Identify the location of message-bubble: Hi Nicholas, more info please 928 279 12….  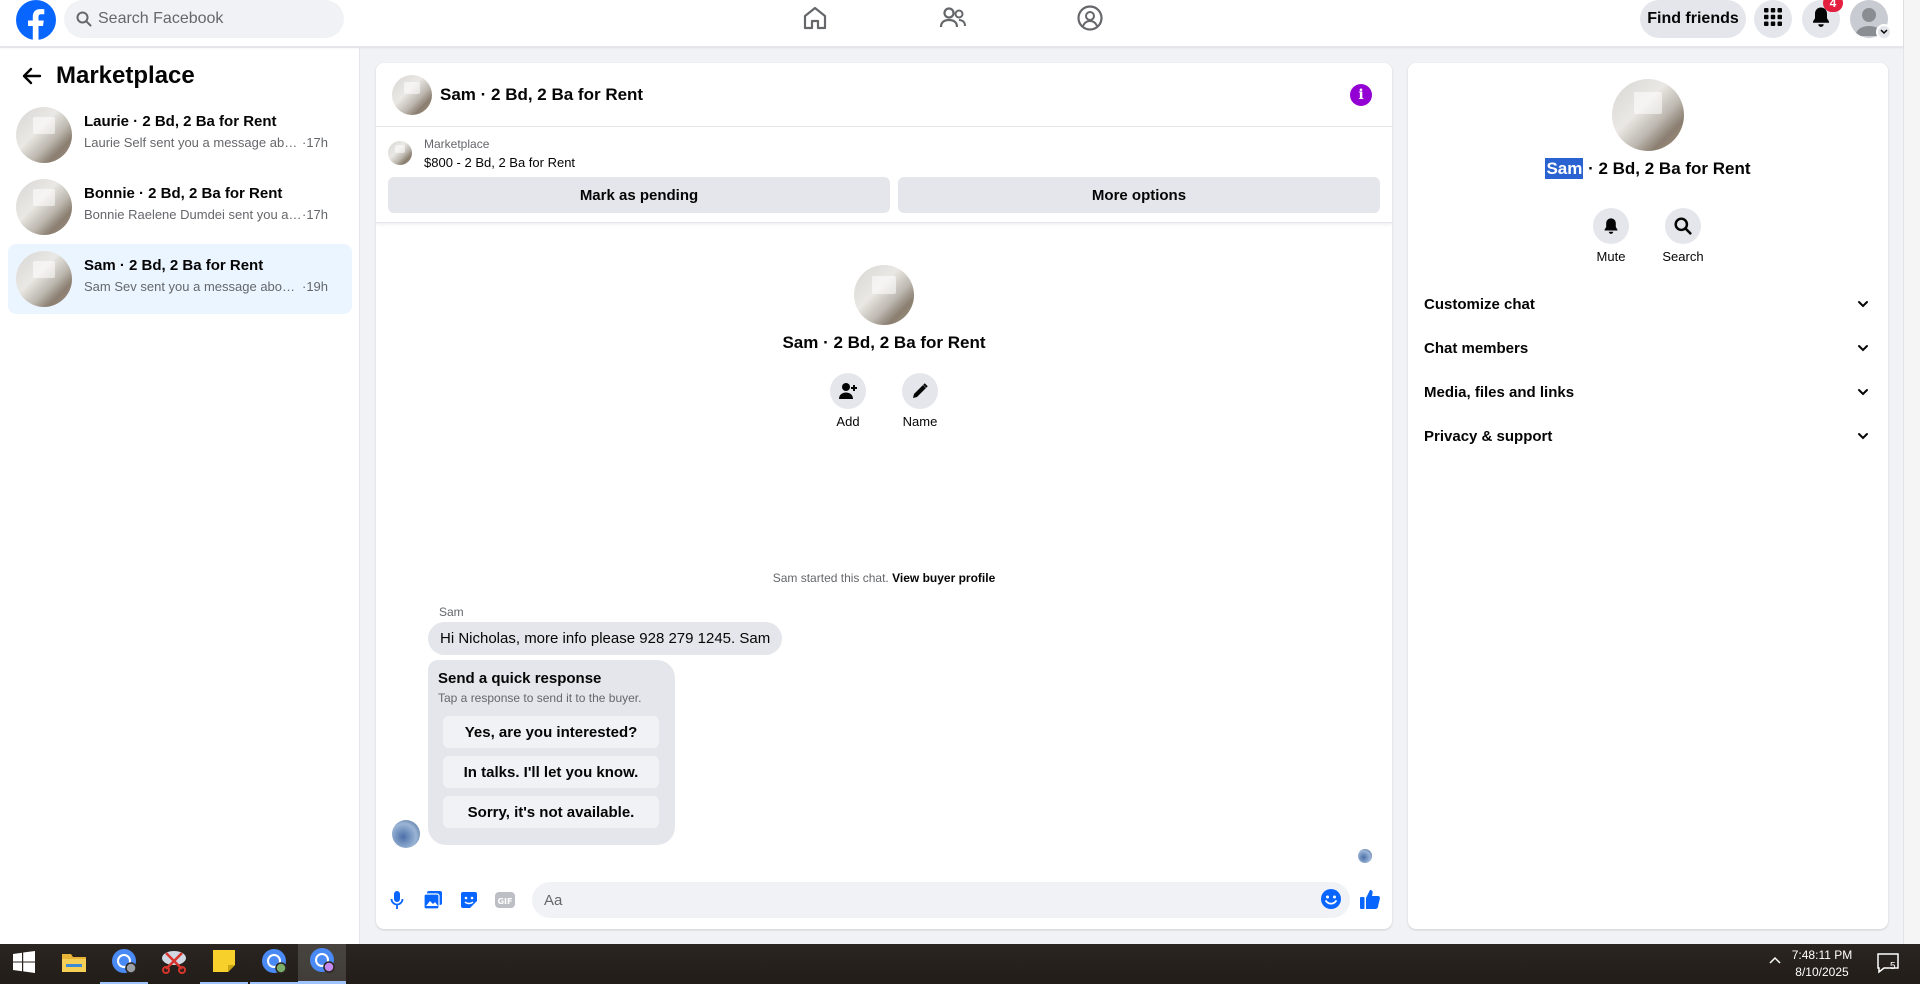
(605, 638).